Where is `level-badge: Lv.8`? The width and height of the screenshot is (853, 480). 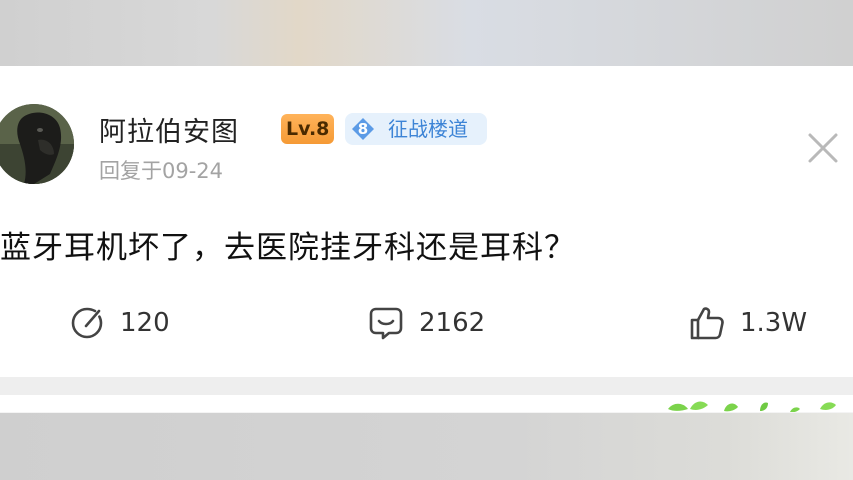
level-badge: Lv.8 is located at coordinates (308, 129).